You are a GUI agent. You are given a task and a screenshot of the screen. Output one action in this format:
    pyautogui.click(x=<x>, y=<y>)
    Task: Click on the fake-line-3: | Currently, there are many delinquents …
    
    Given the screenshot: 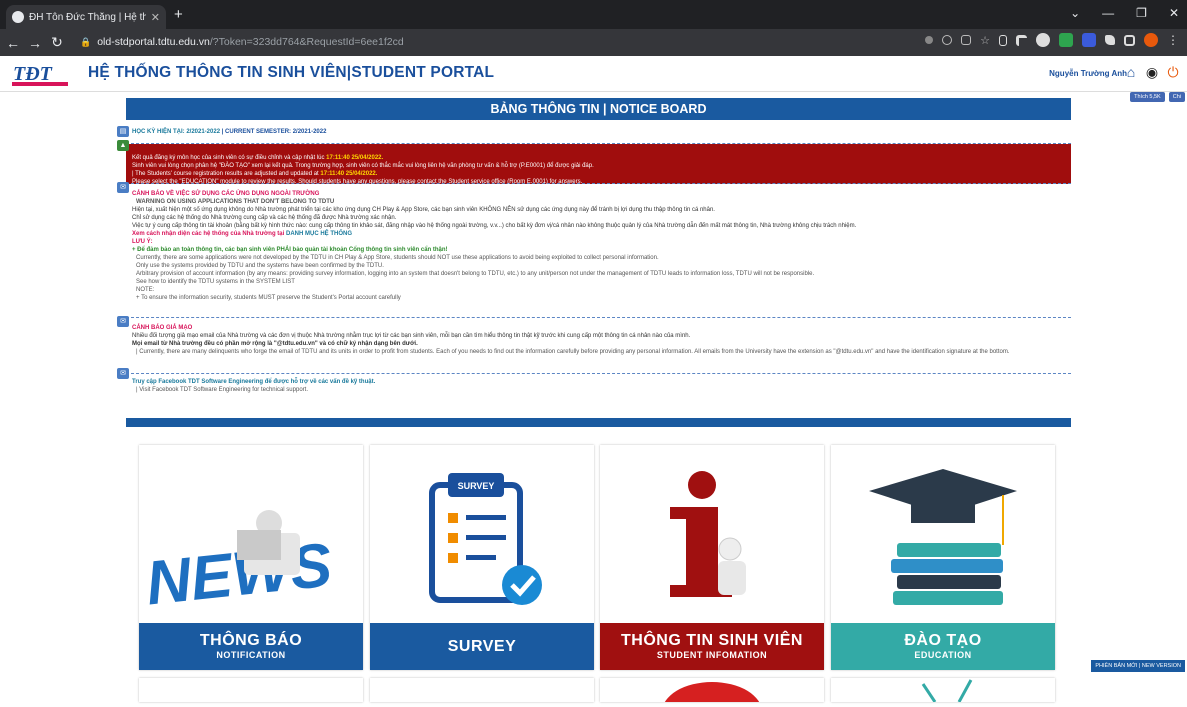 What is the action you would take?
    pyautogui.click(x=573, y=352)
    